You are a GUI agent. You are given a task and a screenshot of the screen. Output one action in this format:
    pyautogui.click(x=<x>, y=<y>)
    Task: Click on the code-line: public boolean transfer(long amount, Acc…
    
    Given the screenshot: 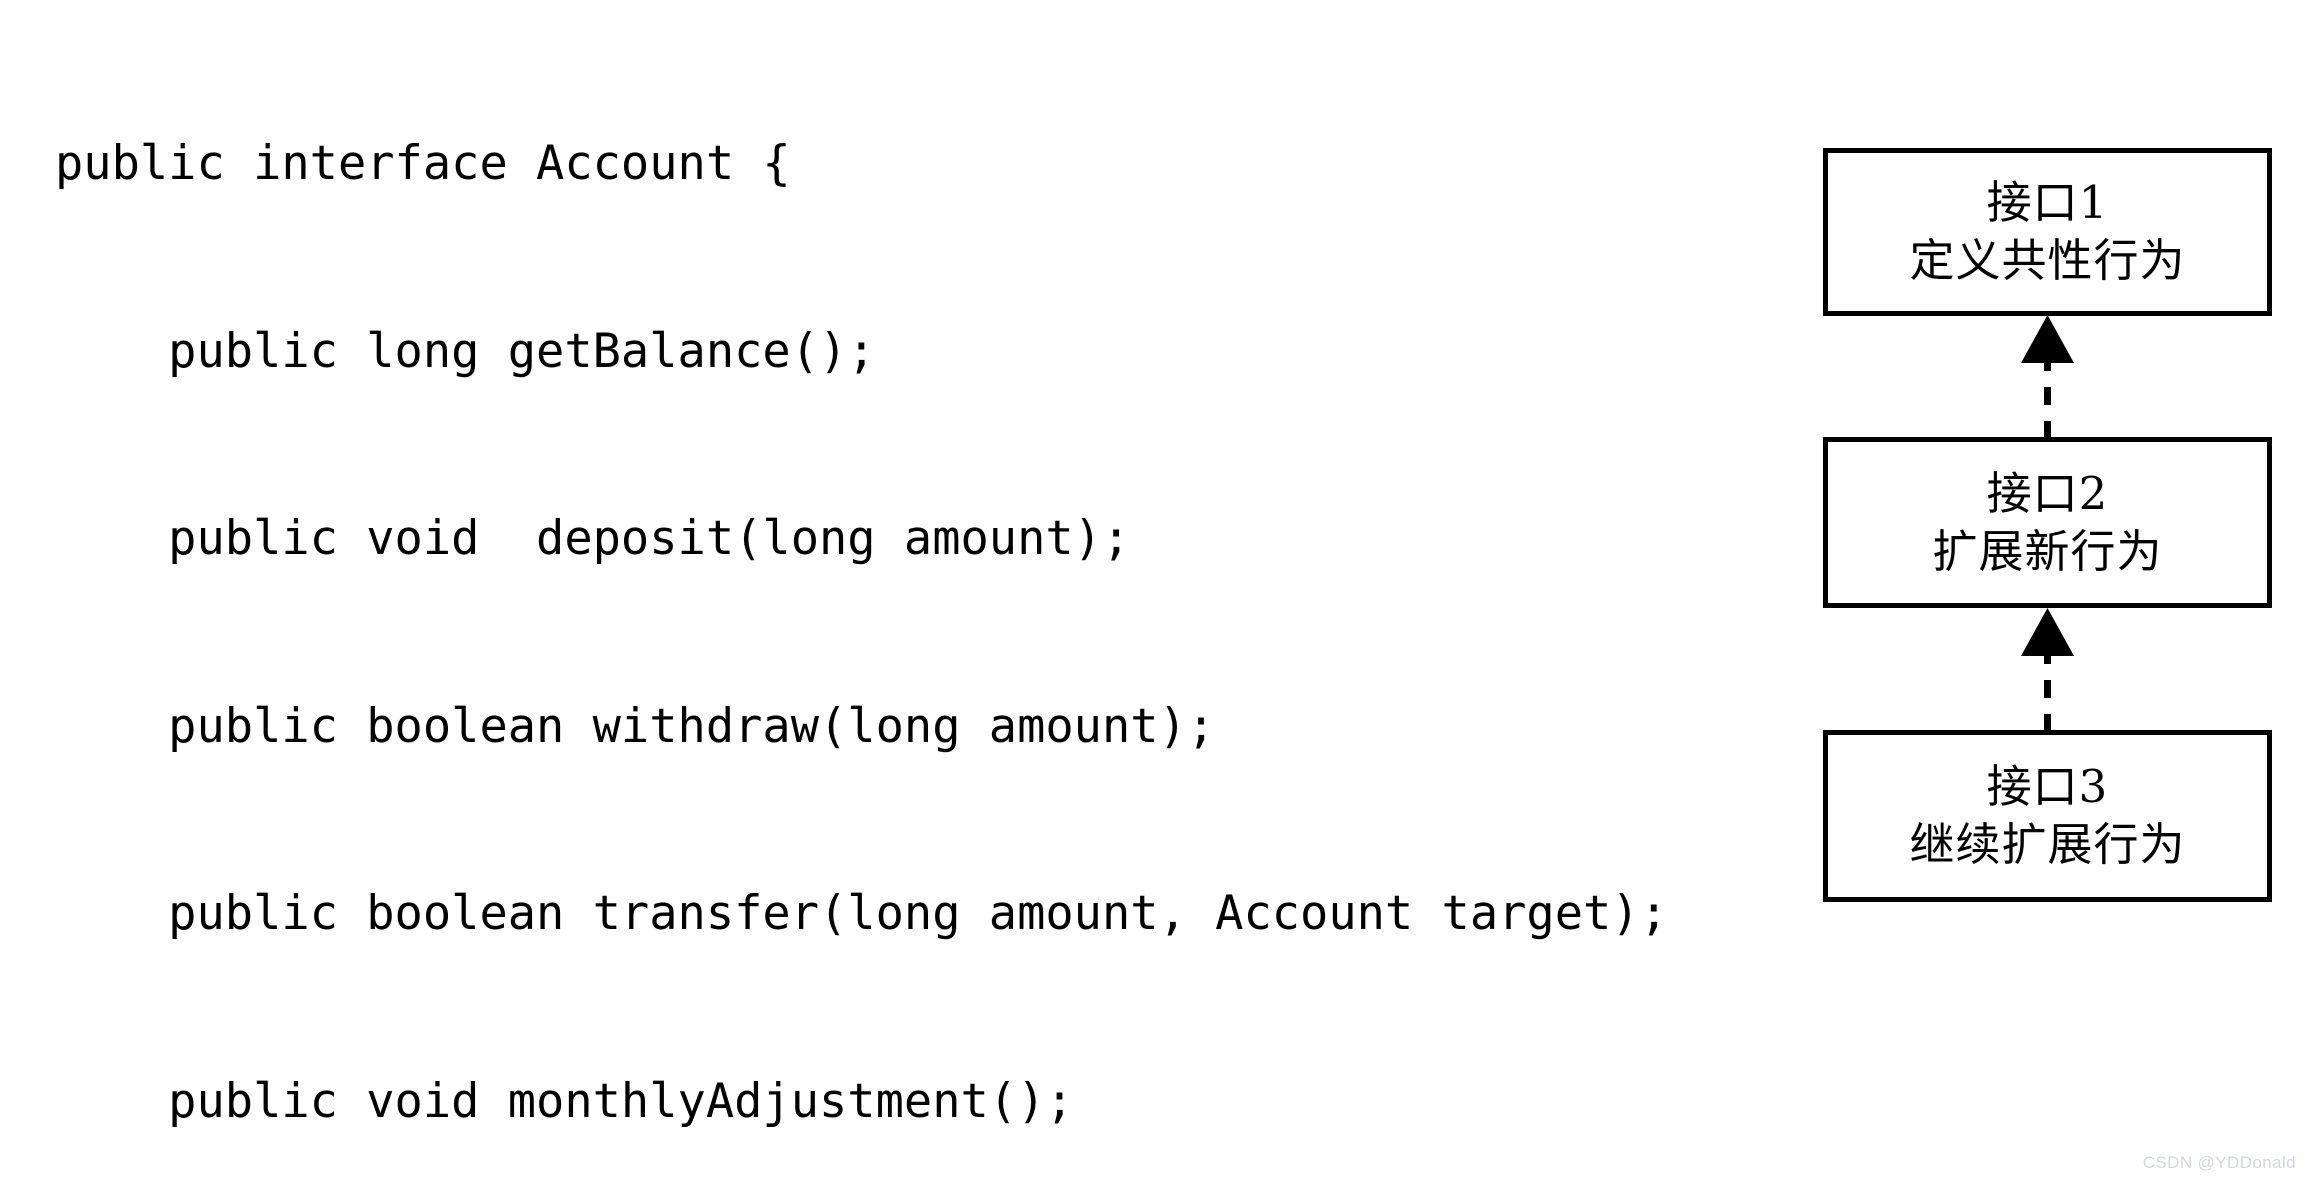 What is the action you would take?
    pyautogui.click(x=861, y=913)
    